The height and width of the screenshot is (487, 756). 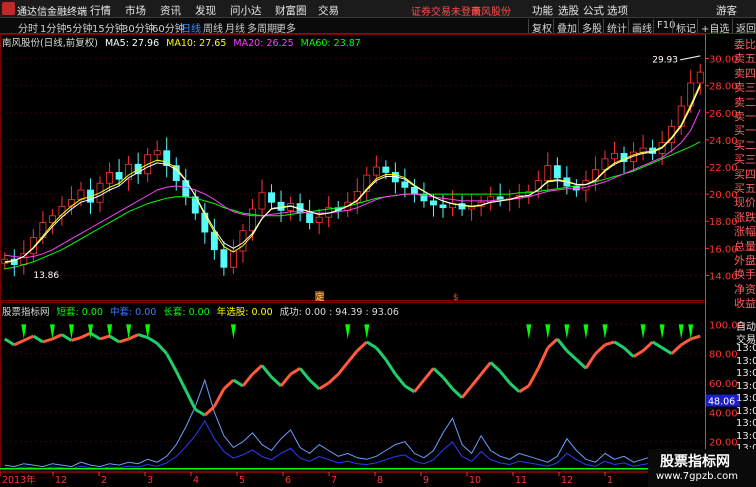 I want to click on tab-30min: 30分钟, so click(x=138, y=27).